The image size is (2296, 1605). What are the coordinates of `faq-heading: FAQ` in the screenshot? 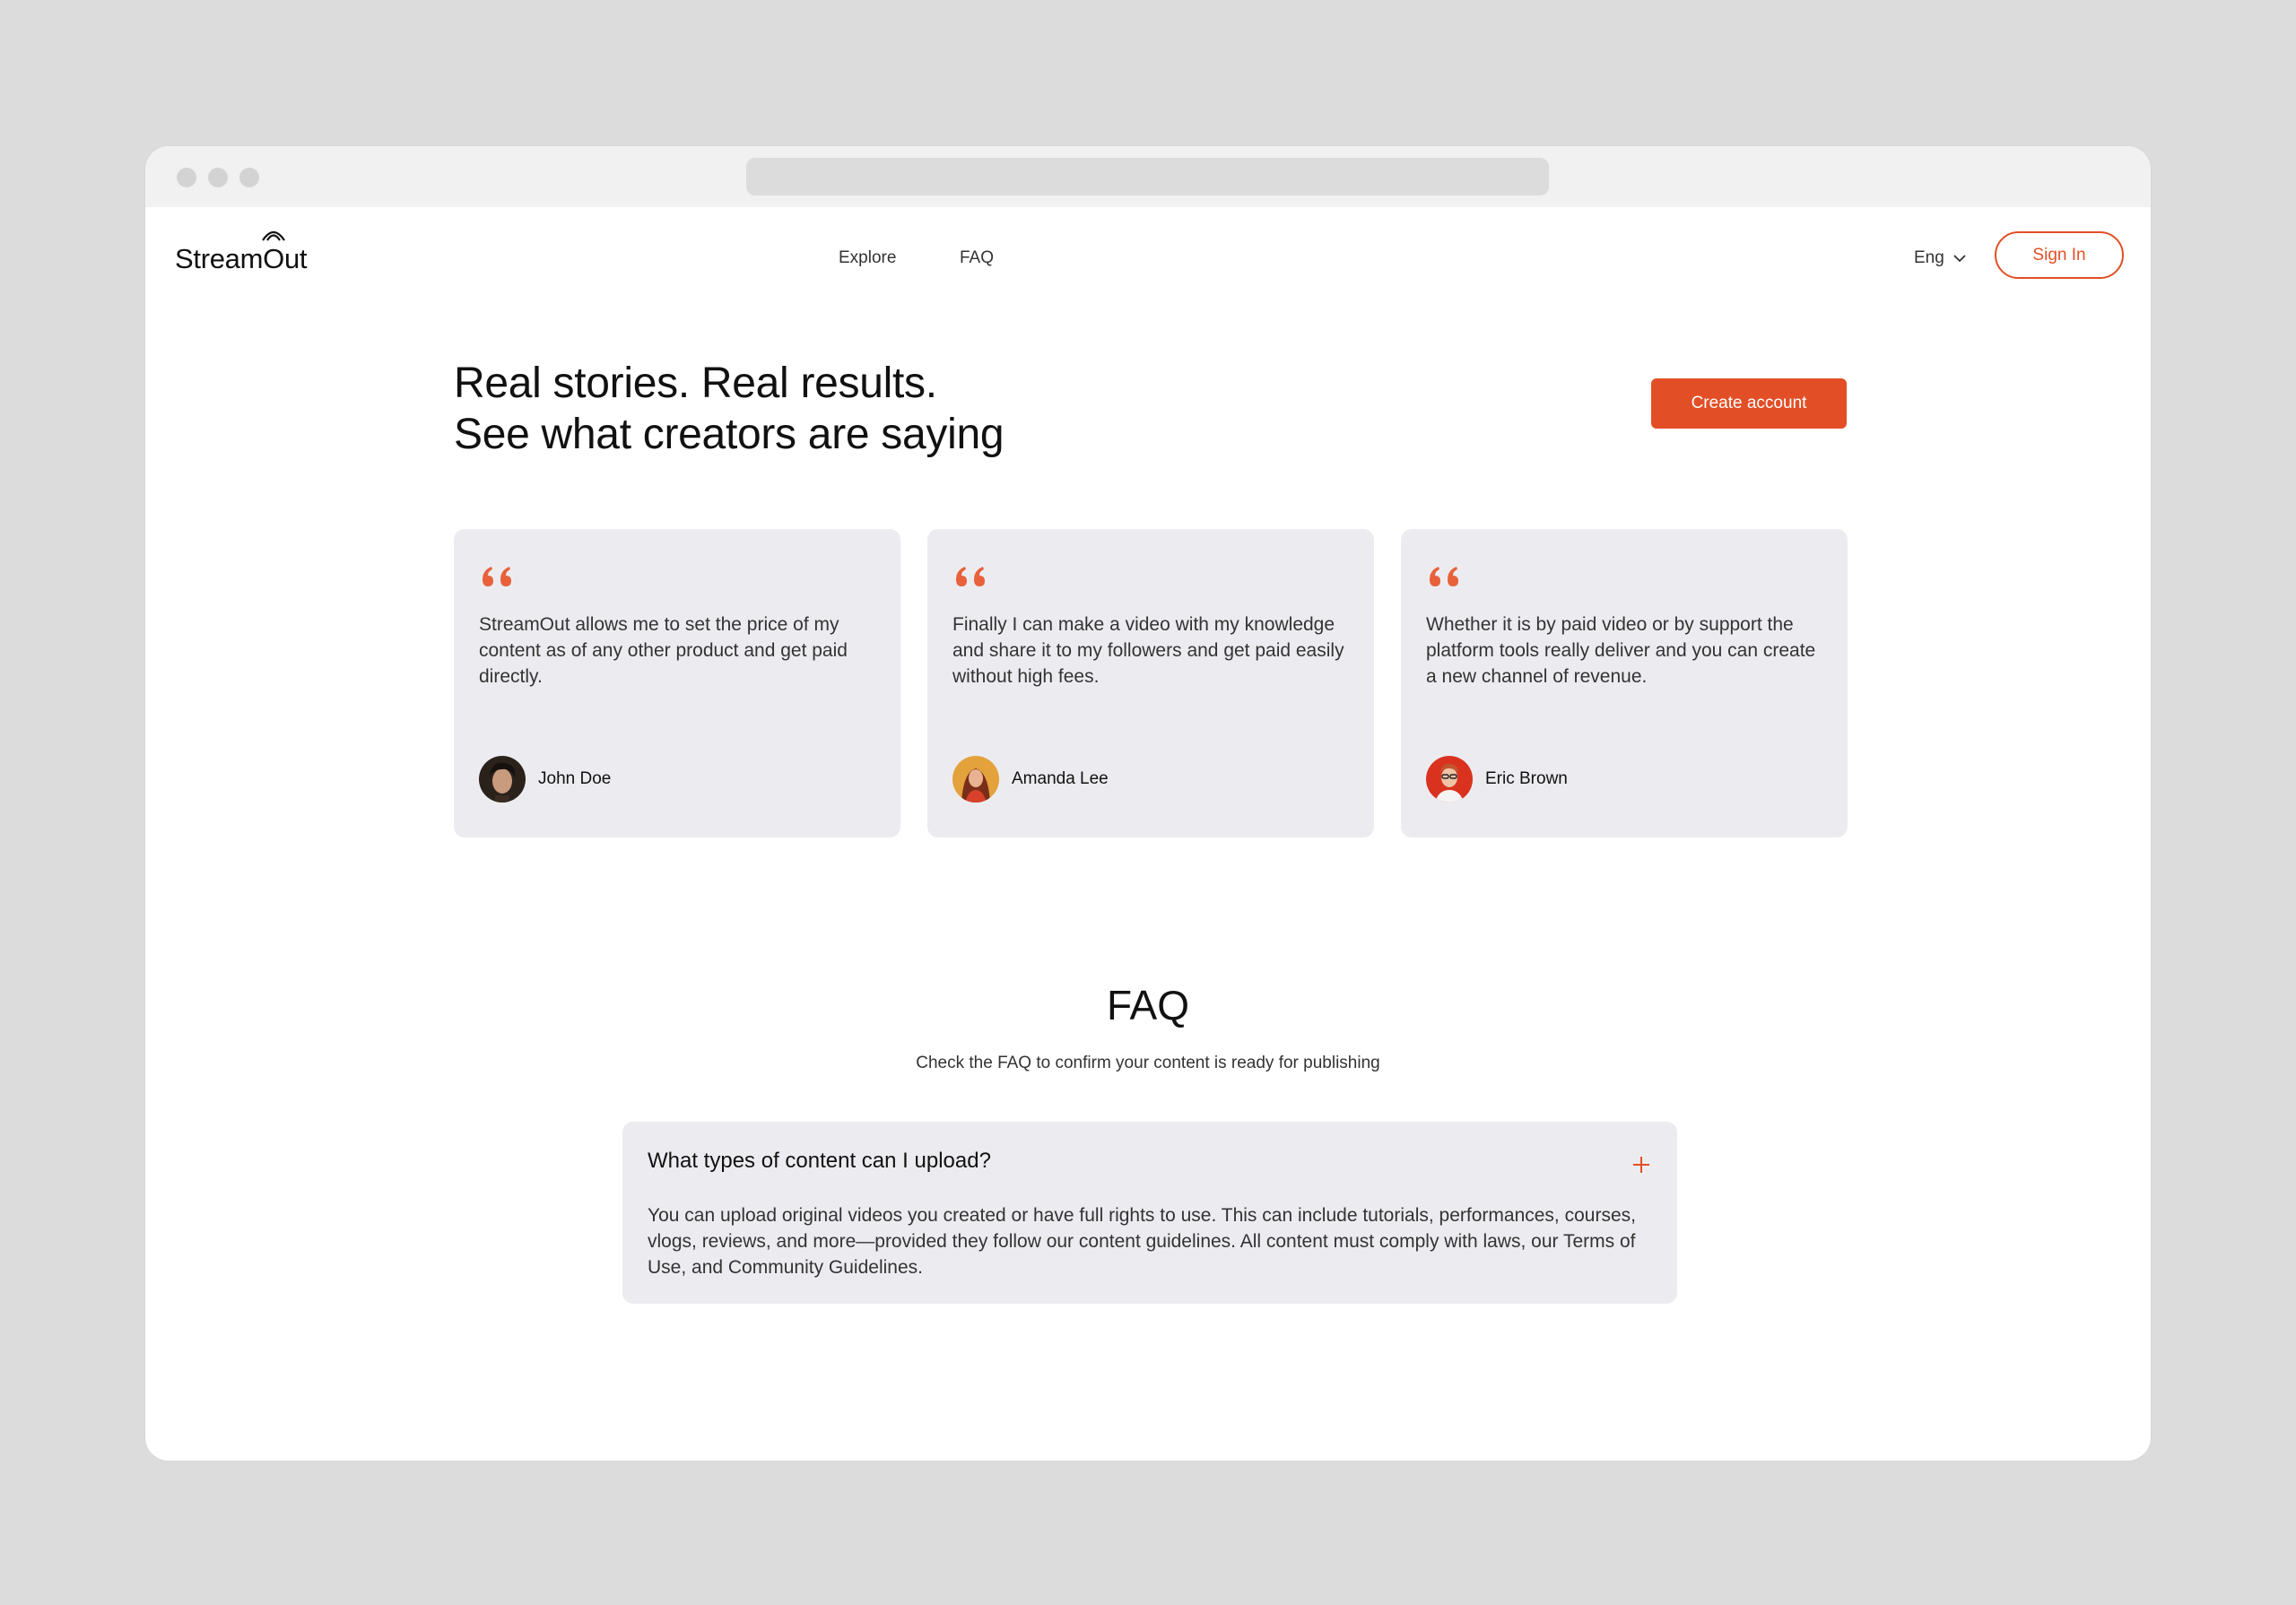 It's located at (1148, 1005).